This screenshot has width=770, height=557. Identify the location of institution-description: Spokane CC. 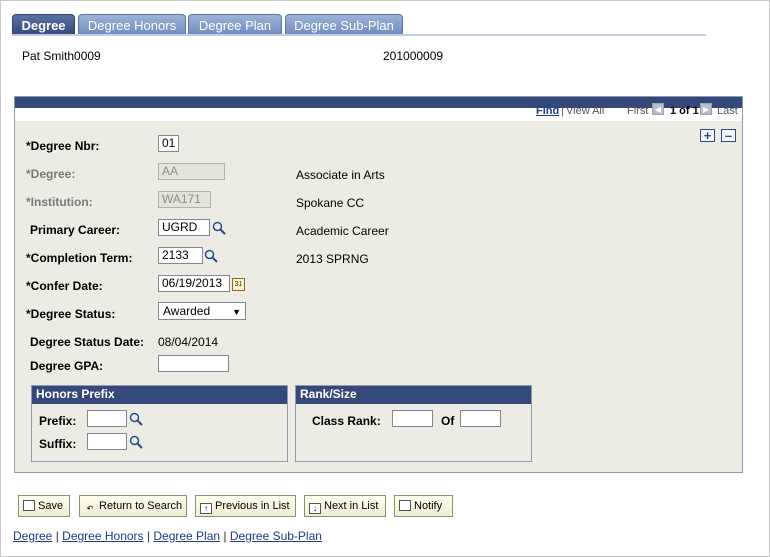
(330, 203).